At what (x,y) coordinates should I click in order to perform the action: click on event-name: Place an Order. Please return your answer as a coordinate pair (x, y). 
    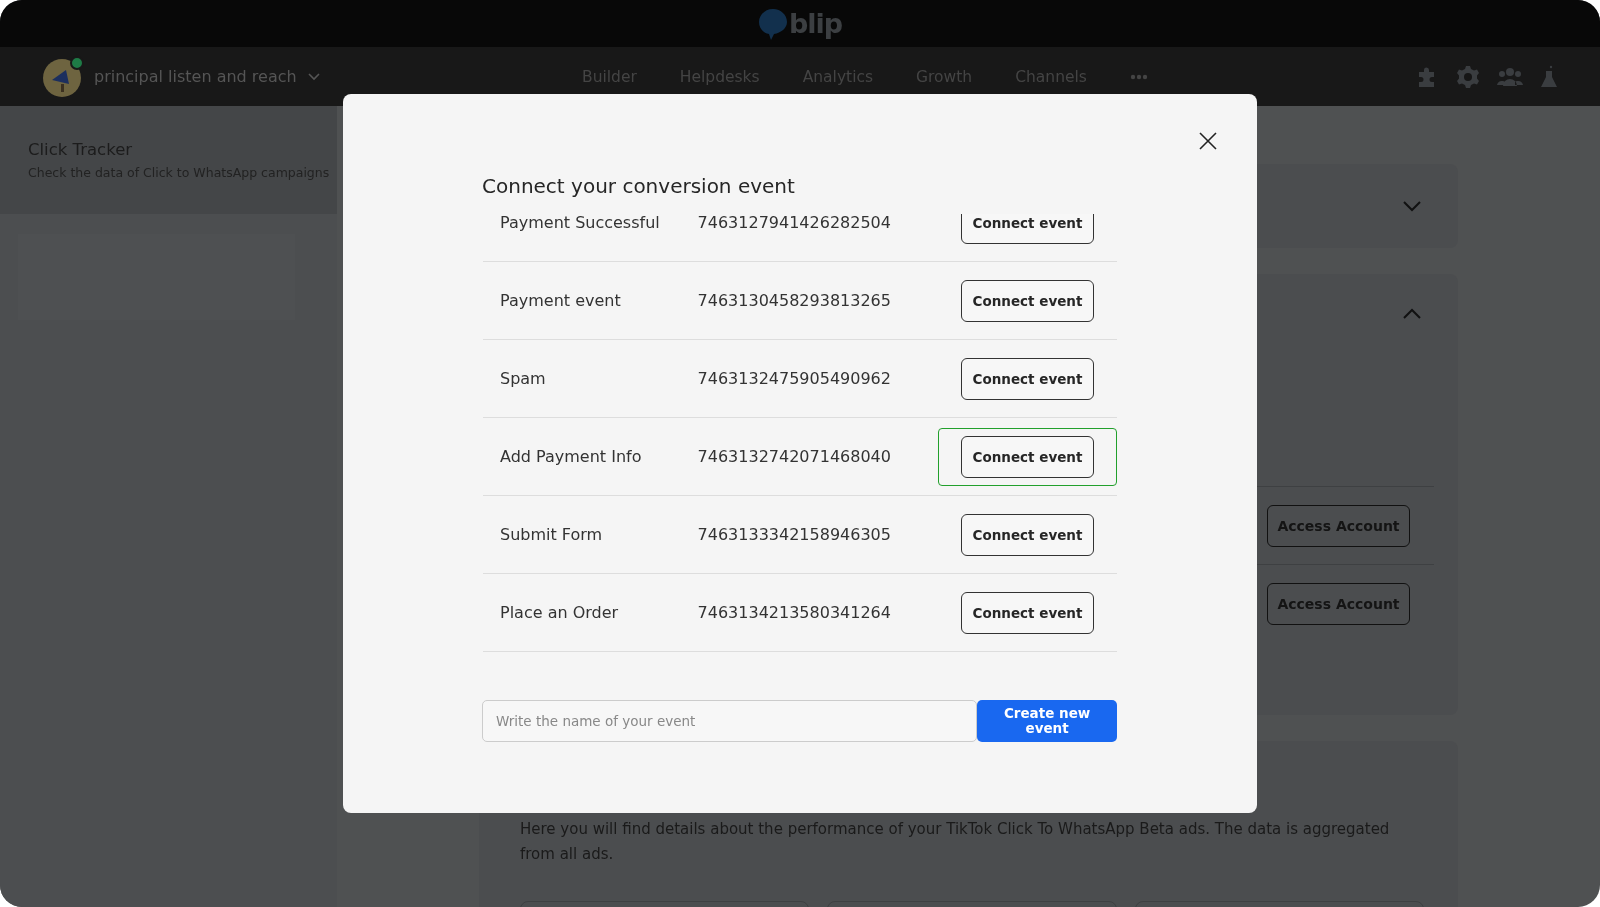
    Looking at the image, I should click on (560, 612).